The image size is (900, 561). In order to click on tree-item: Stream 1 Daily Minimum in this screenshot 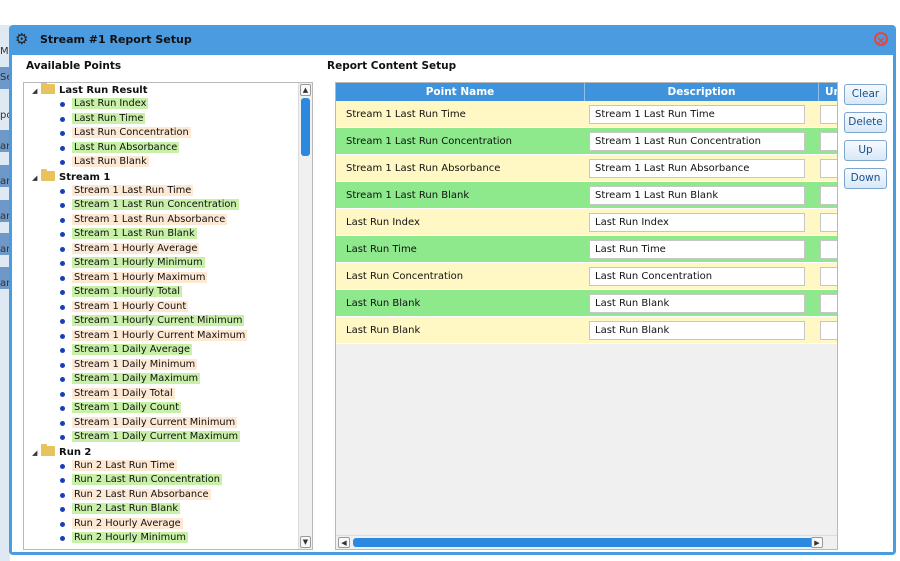, I will do `click(161, 365)`.